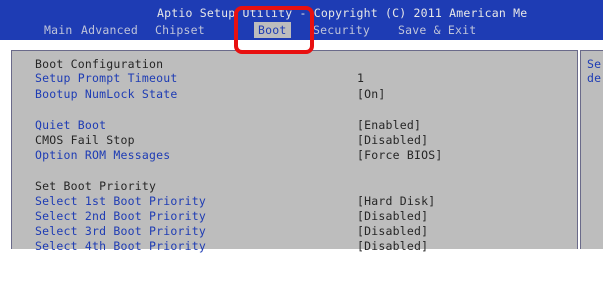 The width and height of the screenshot is (603, 299). What do you see at coordinates (96, 186) in the screenshot?
I see `section-heading: Set Boot Priority` at bounding box center [96, 186].